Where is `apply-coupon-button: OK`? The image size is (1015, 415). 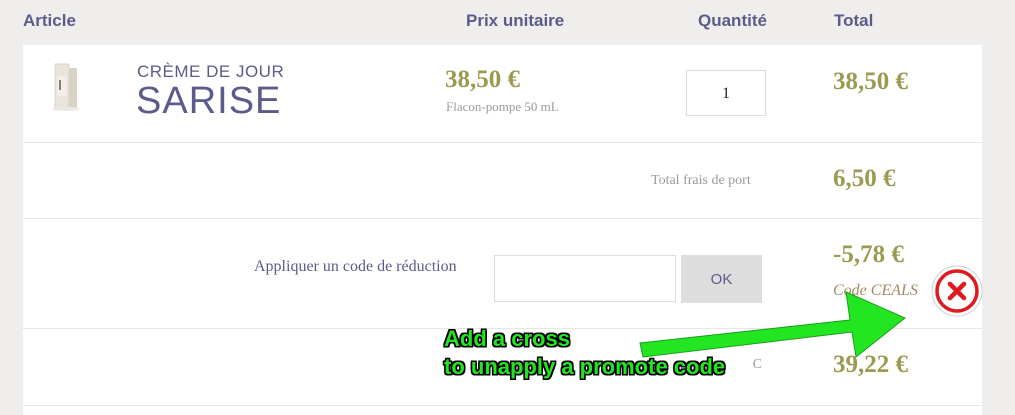
apply-coupon-button: OK is located at coordinates (721, 279).